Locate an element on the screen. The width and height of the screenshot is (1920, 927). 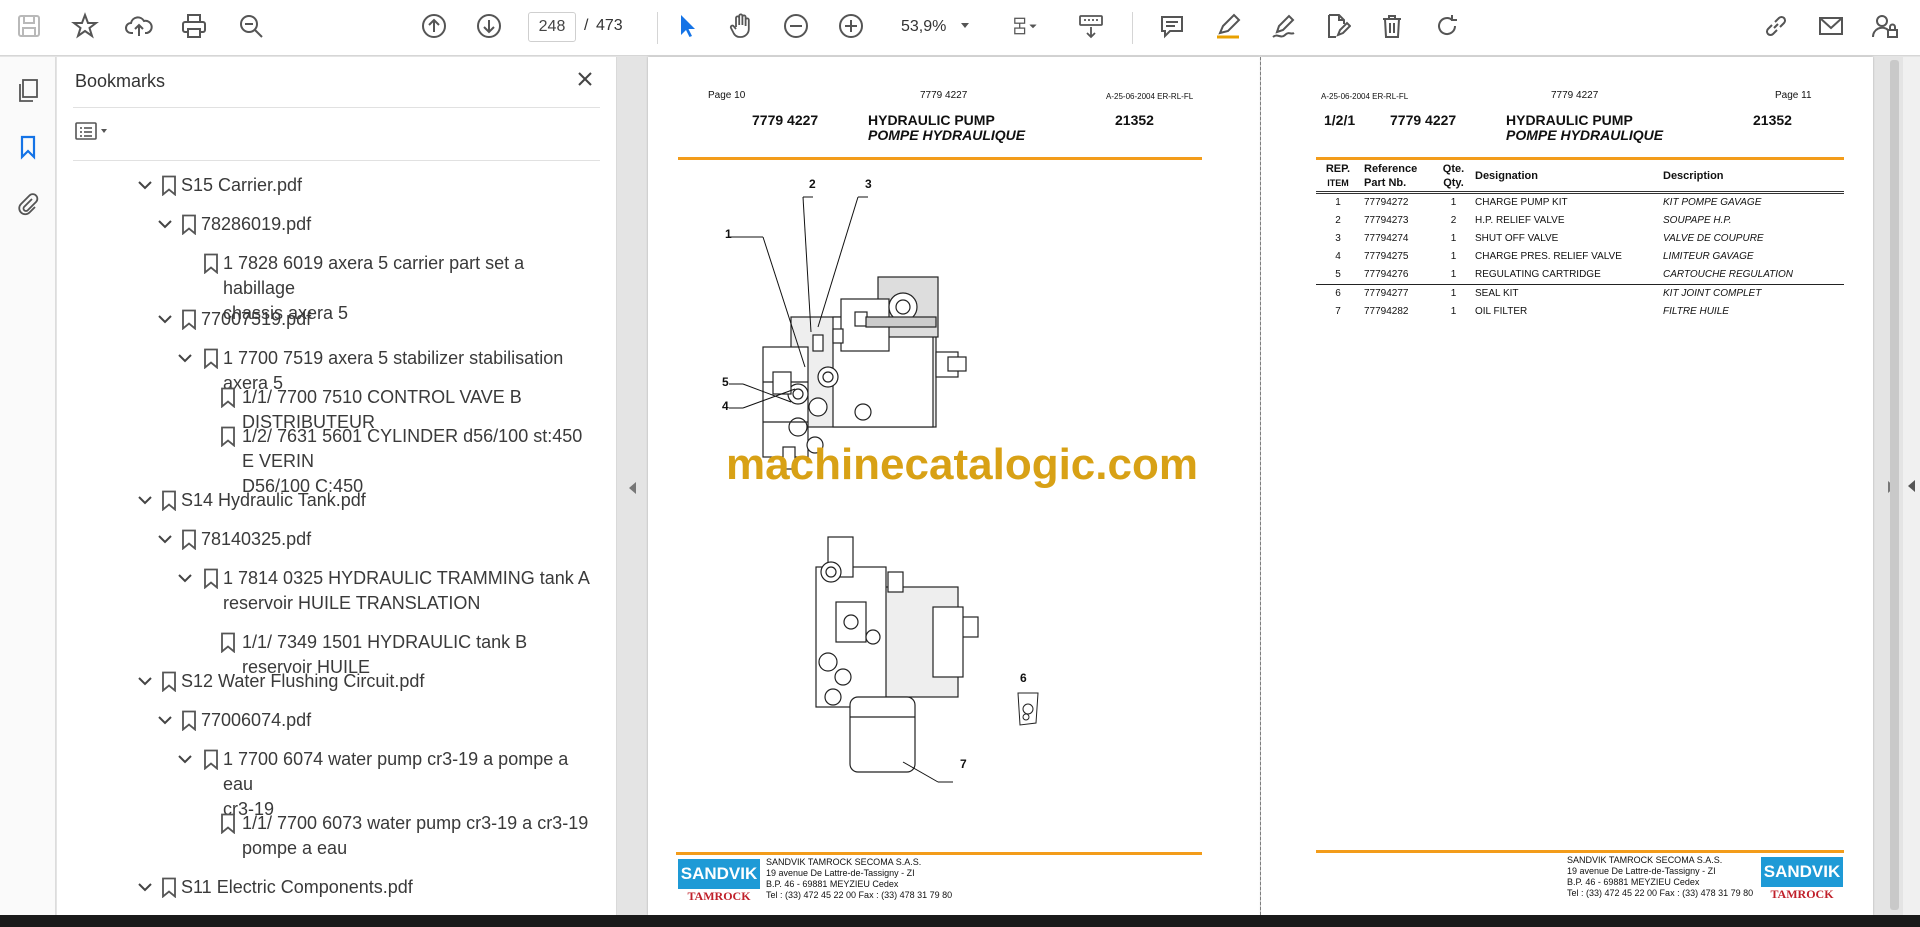
bookmark-star-button is located at coordinates (85, 28).